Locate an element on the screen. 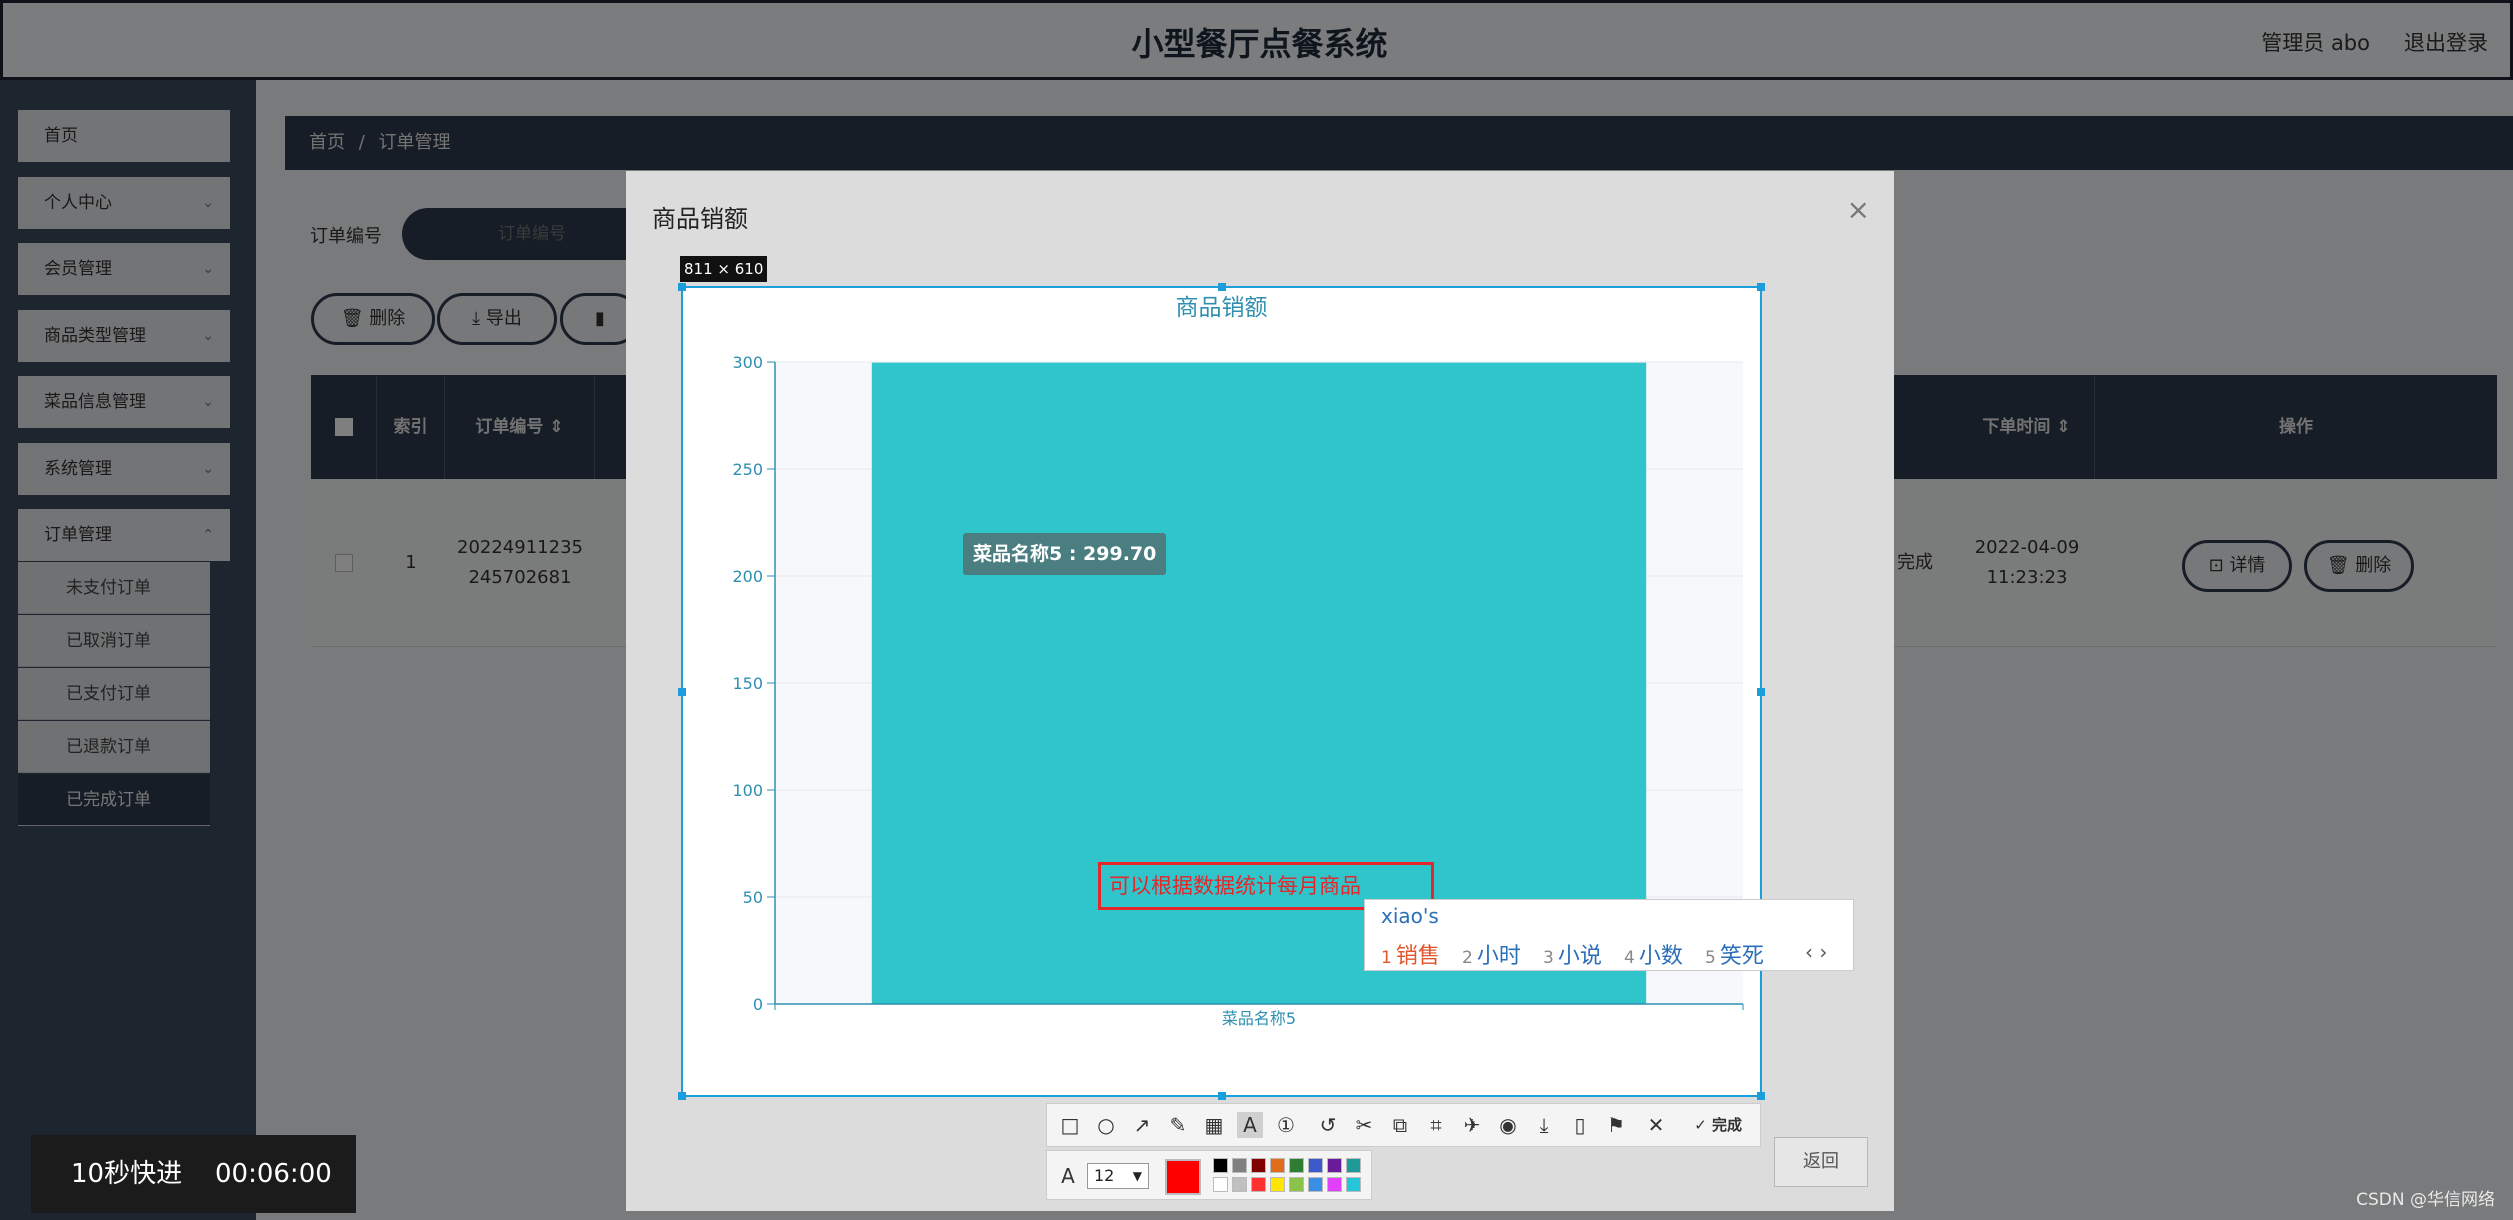 The height and width of the screenshot is (1220, 2513). cut-icon: ✂ is located at coordinates (1364, 1125).